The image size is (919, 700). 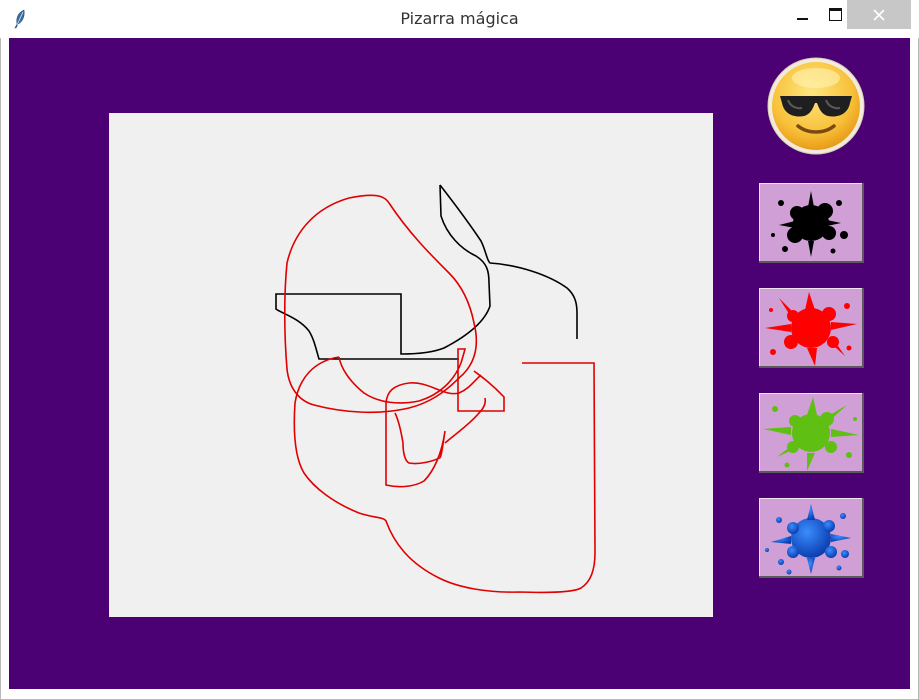 I want to click on title-bar: Pizarra mágica, so click(x=459, y=19).